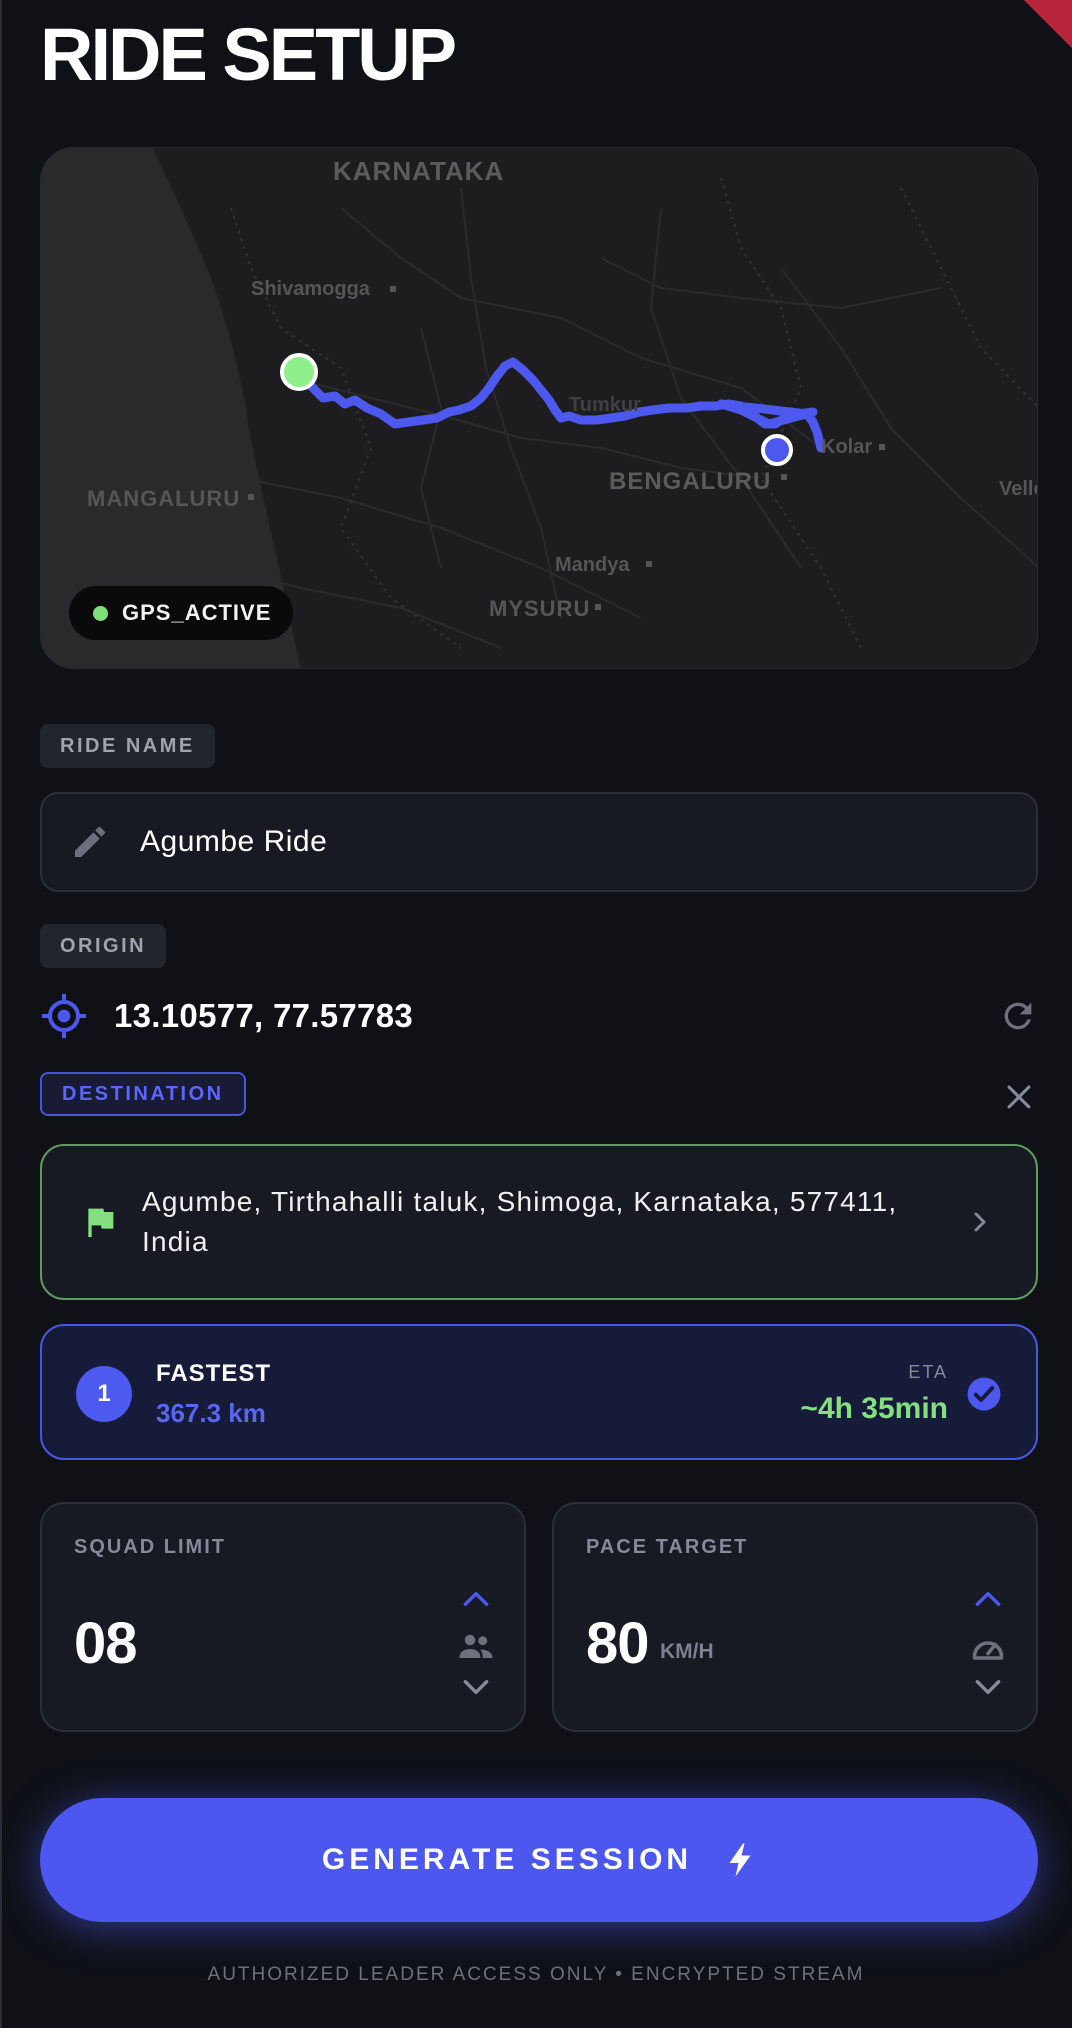  What do you see at coordinates (605, 405) in the screenshot?
I see `map-label-tumkur: Tumkur` at bounding box center [605, 405].